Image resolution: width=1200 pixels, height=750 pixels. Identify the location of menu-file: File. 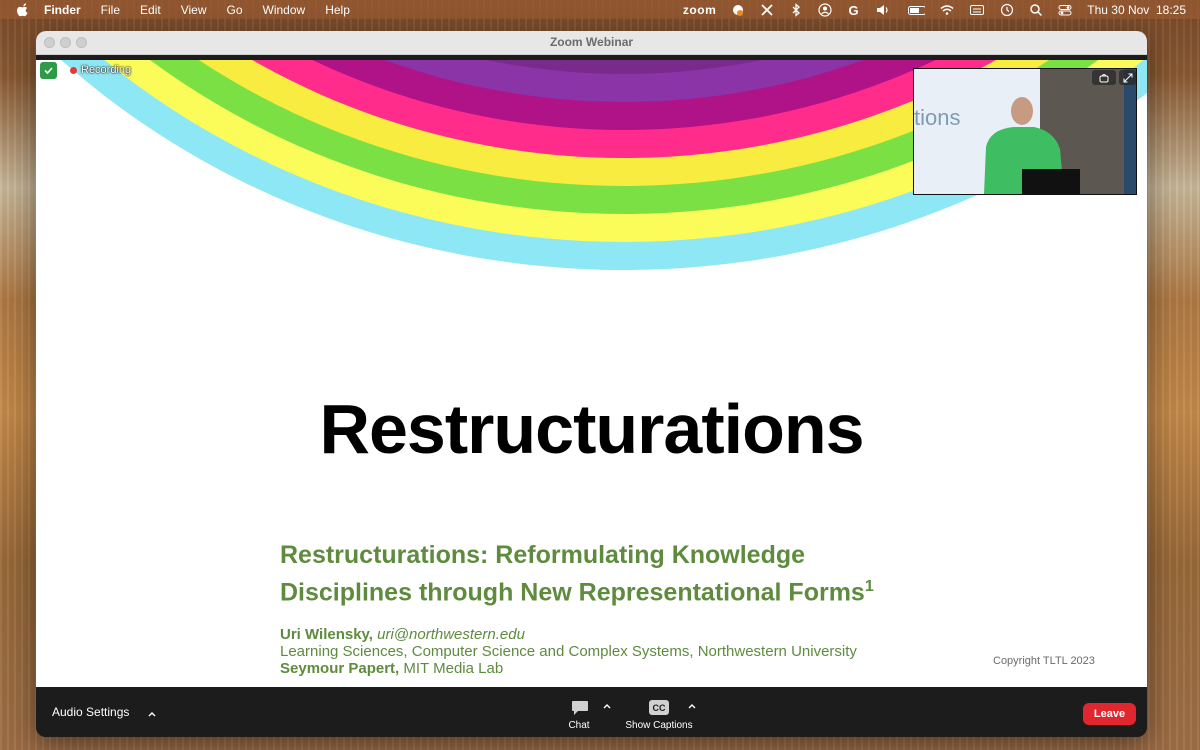
(110, 10).